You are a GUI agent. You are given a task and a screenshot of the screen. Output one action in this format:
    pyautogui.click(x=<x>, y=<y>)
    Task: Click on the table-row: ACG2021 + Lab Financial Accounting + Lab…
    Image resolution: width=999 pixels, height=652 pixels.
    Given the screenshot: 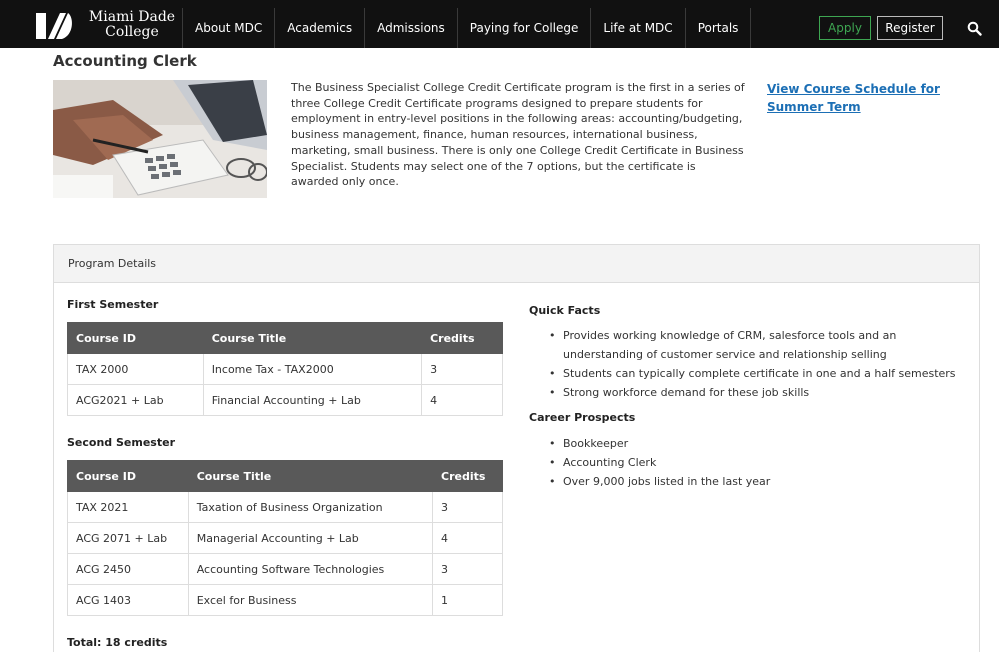 What is the action you would take?
    pyautogui.click(x=285, y=400)
    